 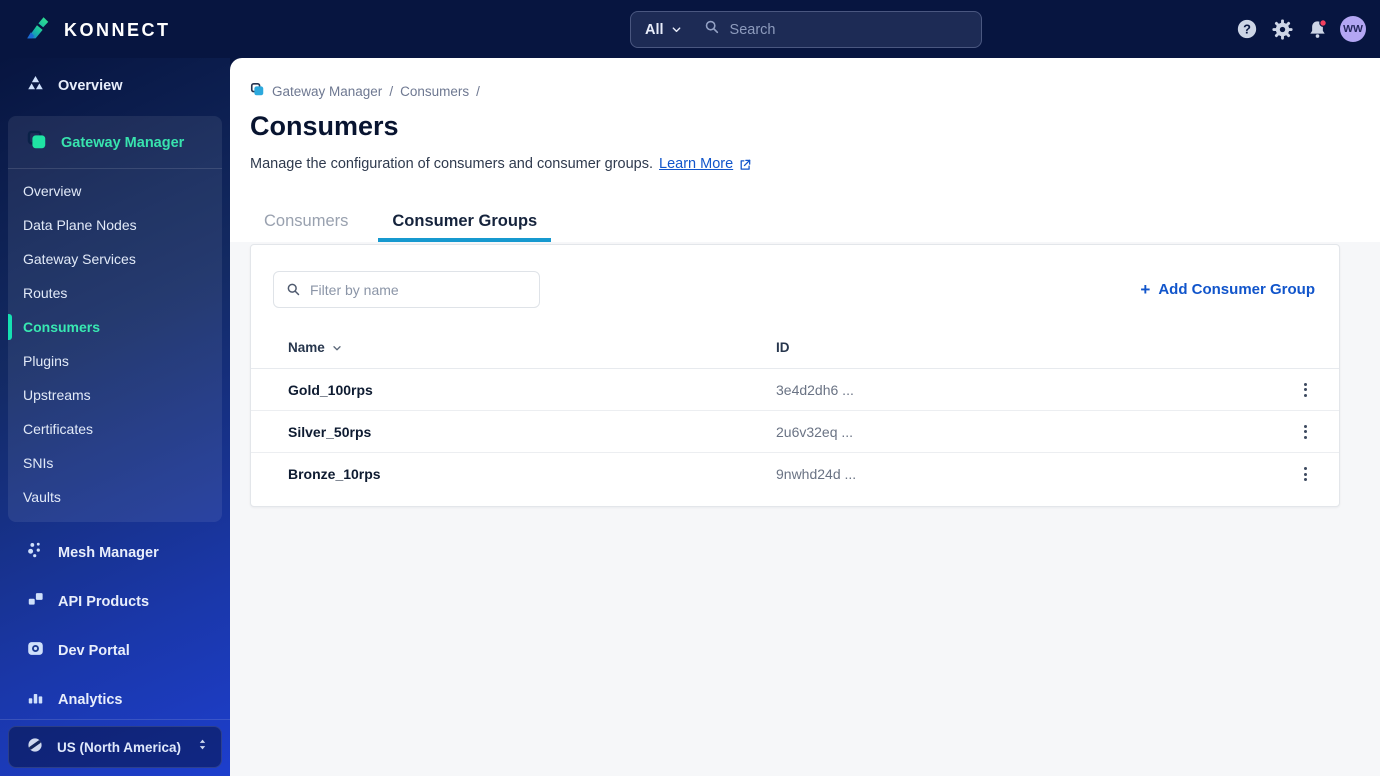 I want to click on row-name: Bronze_10rps, so click(x=532, y=474).